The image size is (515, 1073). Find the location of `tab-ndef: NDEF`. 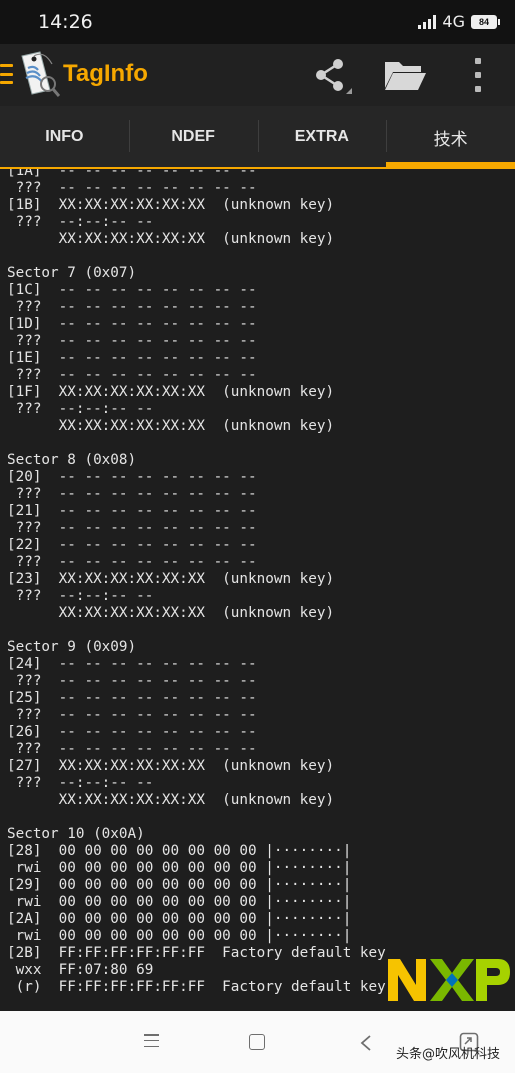

tab-ndef: NDEF is located at coordinates (193, 137).